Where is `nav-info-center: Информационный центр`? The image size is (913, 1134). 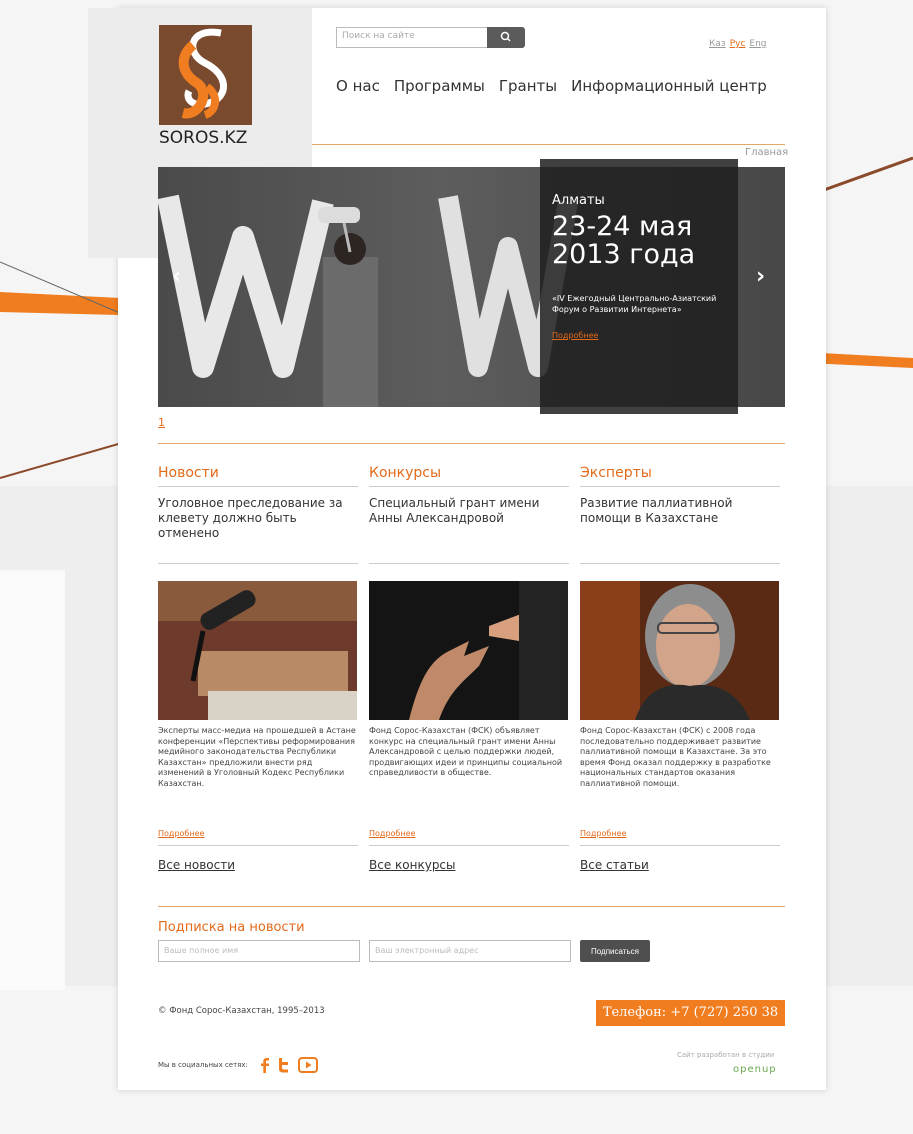
nav-info-center: Информационный центр is located at coordinates (669, 86).